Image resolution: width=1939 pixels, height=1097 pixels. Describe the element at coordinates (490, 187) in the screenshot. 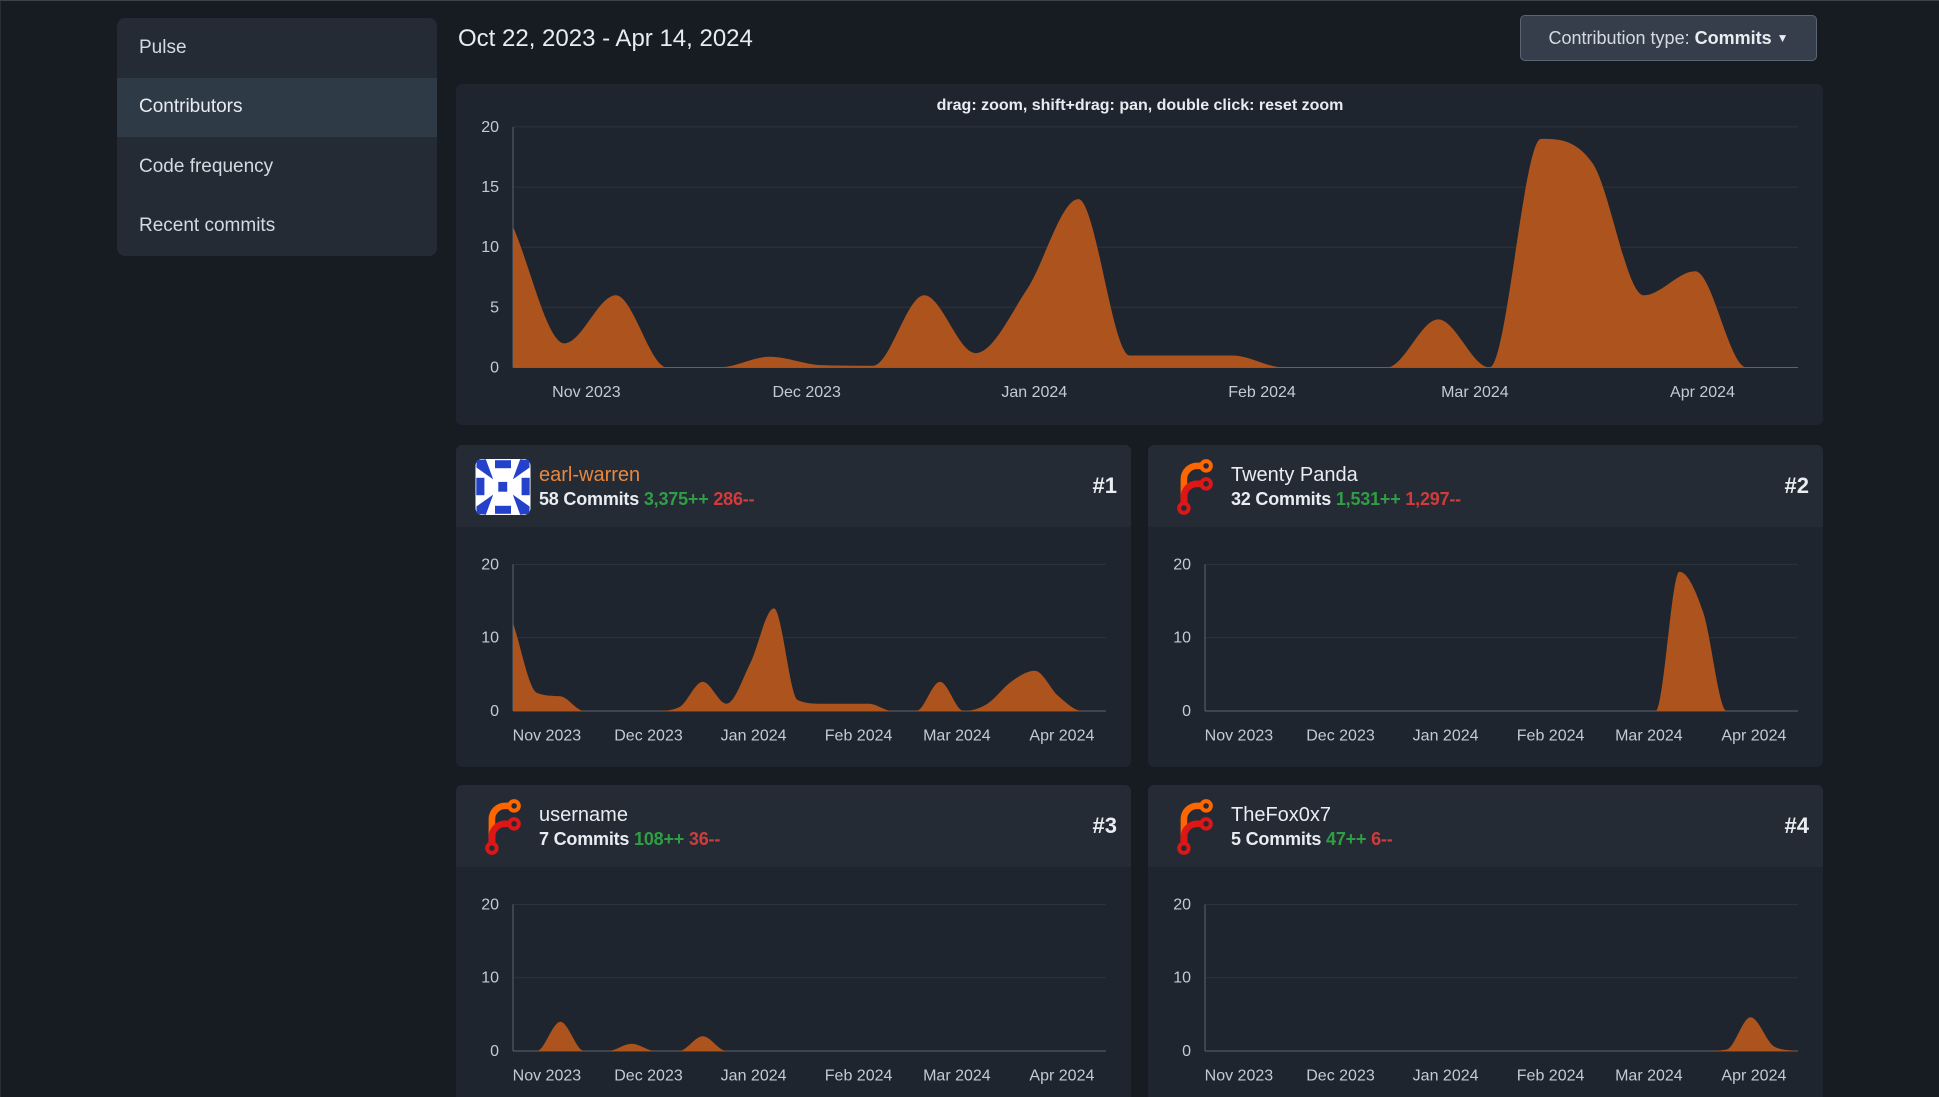

I see `svg-text: 15` at that location.